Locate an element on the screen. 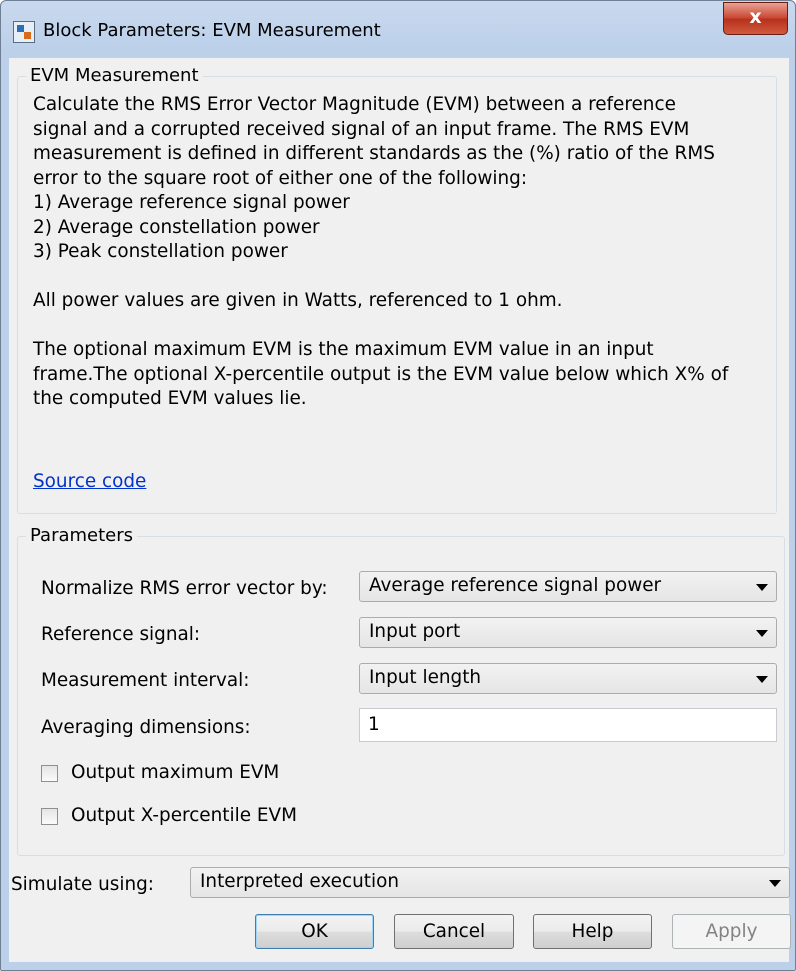  measurement-interval-label: Measurement interval: is located at coordinates (145, 680).